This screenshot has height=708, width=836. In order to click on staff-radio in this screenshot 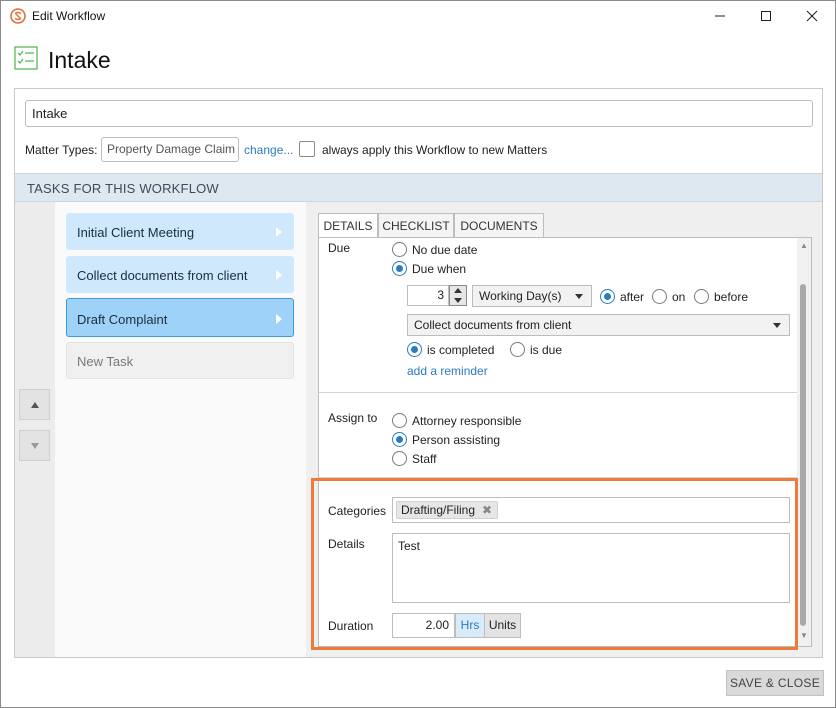, I will do `click(399, 458)`.